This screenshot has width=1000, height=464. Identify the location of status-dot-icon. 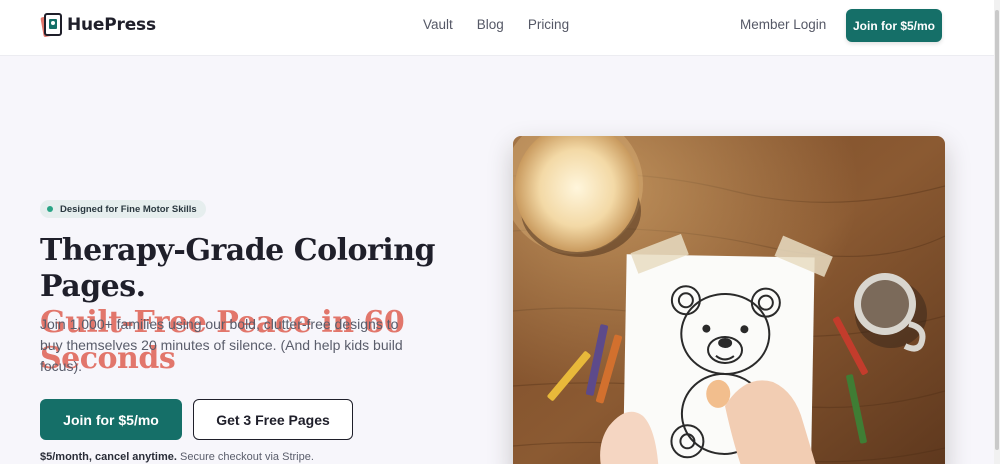
(50, 209).